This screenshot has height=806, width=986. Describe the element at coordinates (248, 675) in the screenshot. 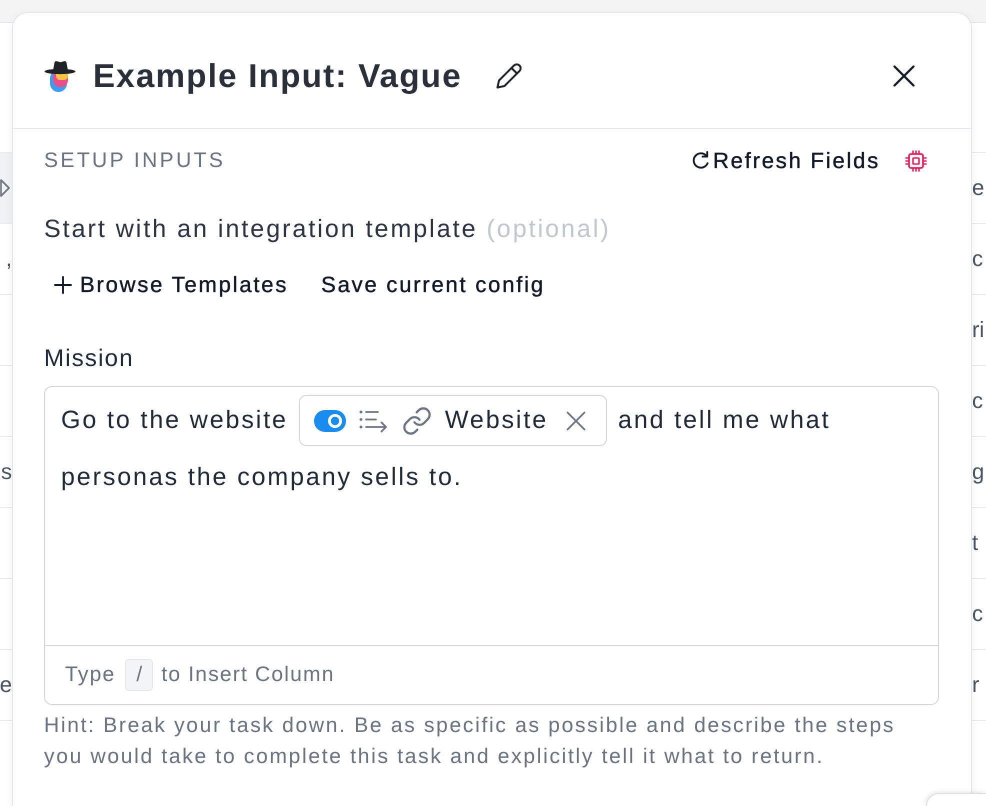

I see `footer-text: to Insert Column` at that location.